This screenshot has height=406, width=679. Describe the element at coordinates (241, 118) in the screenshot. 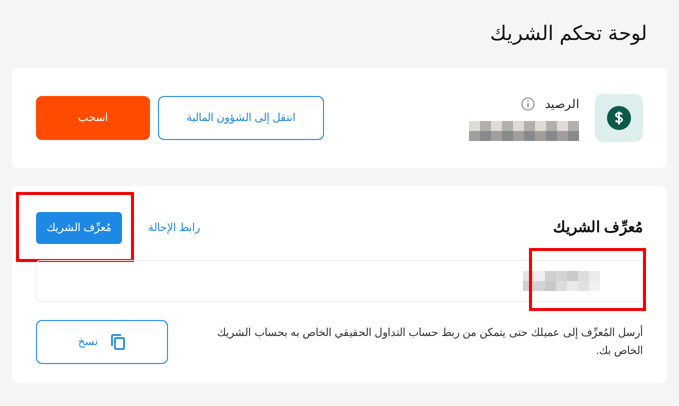

I see `finance-button: انتقل إلى الشؤون المالية` at that location.